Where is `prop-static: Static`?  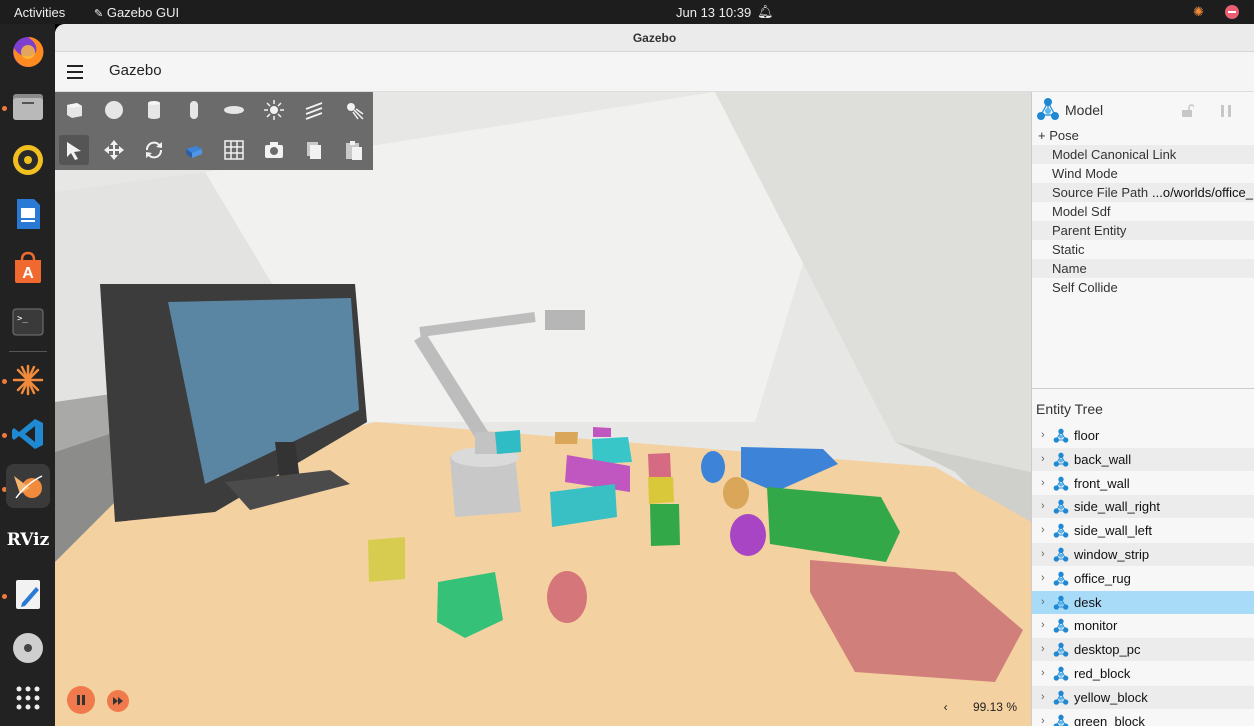
prop-static: Static is located at coordinates (1143, 249).